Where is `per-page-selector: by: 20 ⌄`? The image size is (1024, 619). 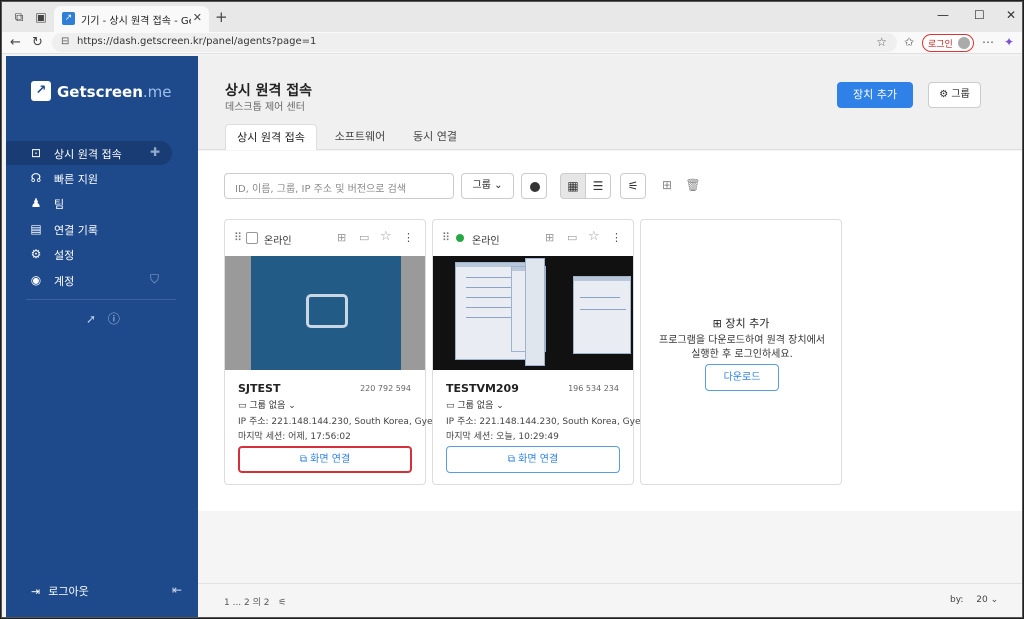
per-page-selector: by: 20 ⌄ is located at coordinates (974, 600).